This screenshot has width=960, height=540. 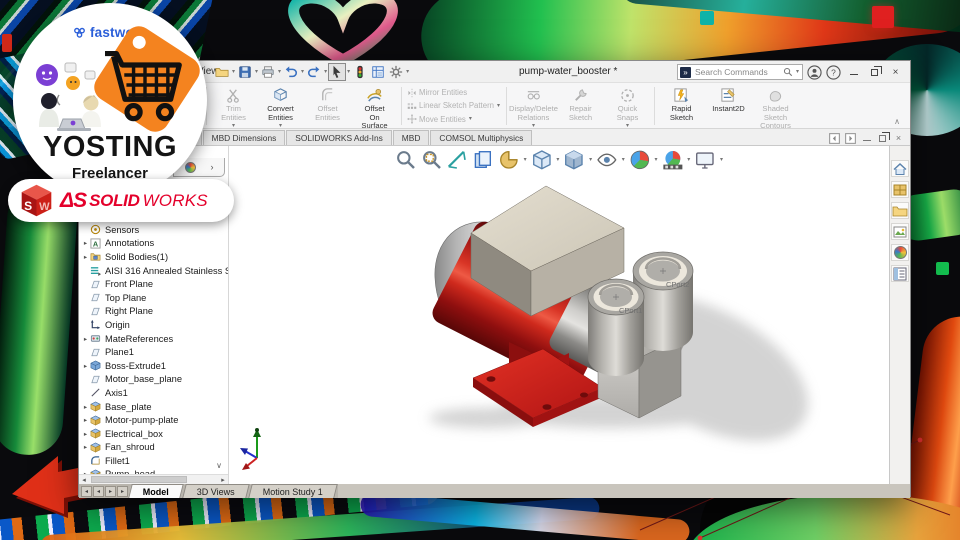 What do you see at coordinates (834, 138) in the screenshot?
I see `prev-doc-button` at bounding box center [834, 138].